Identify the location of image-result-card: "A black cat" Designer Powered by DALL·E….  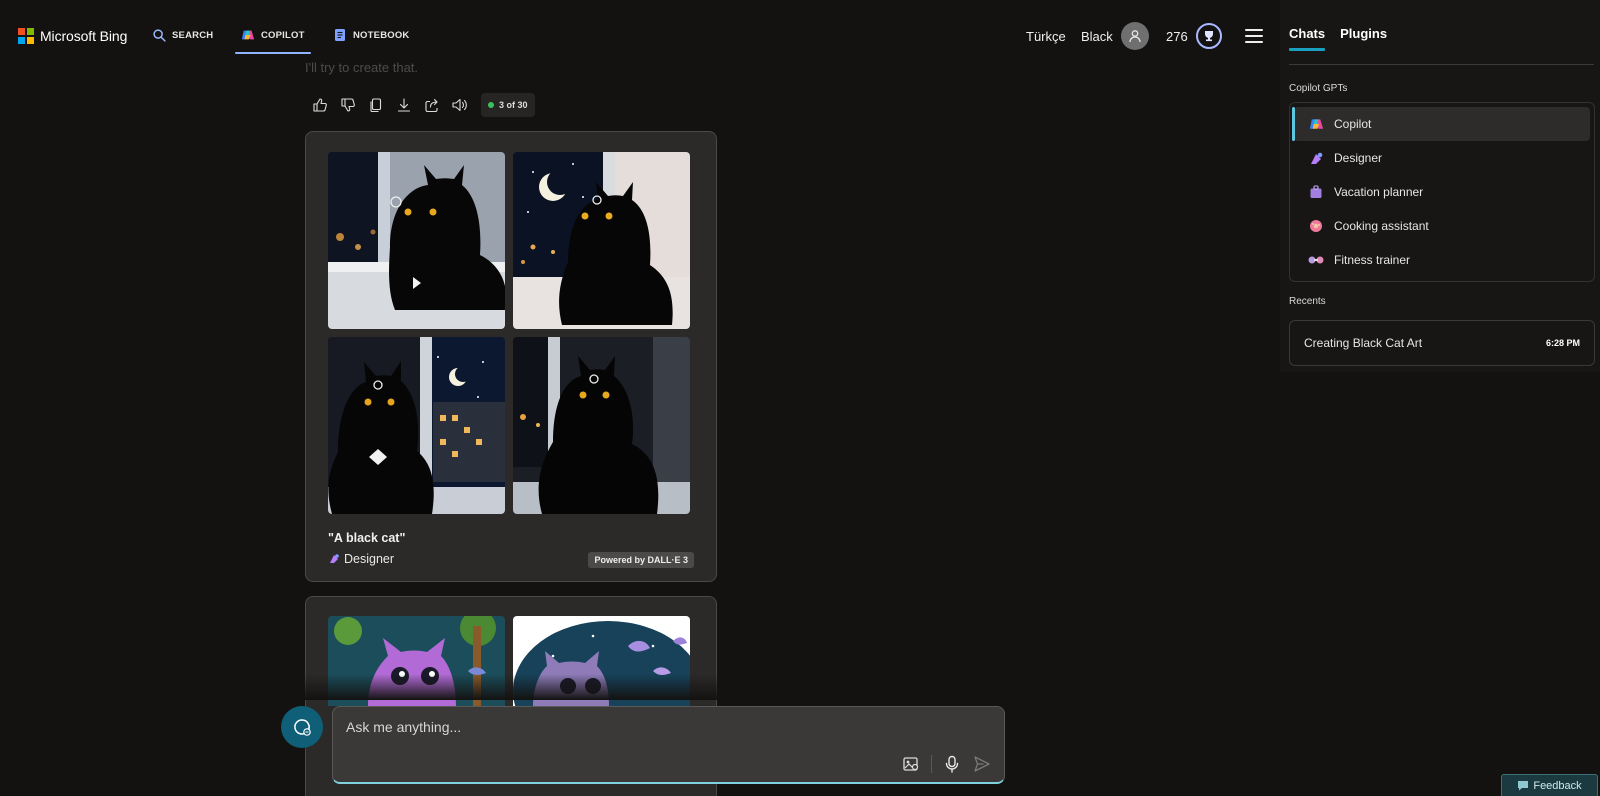
(511, 356).